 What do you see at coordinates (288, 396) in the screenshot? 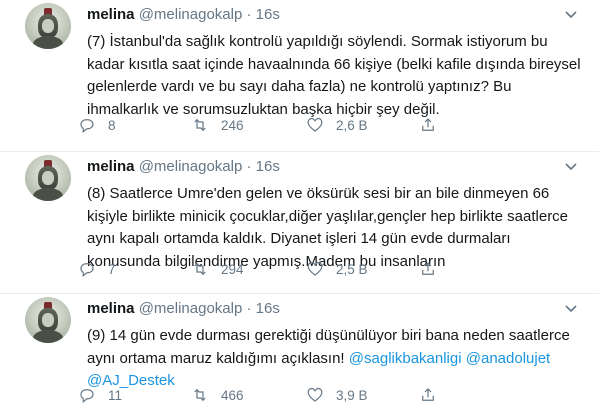
I see `tweet-actions: 11 466 3,9 B` at bounding box center [288, 396].